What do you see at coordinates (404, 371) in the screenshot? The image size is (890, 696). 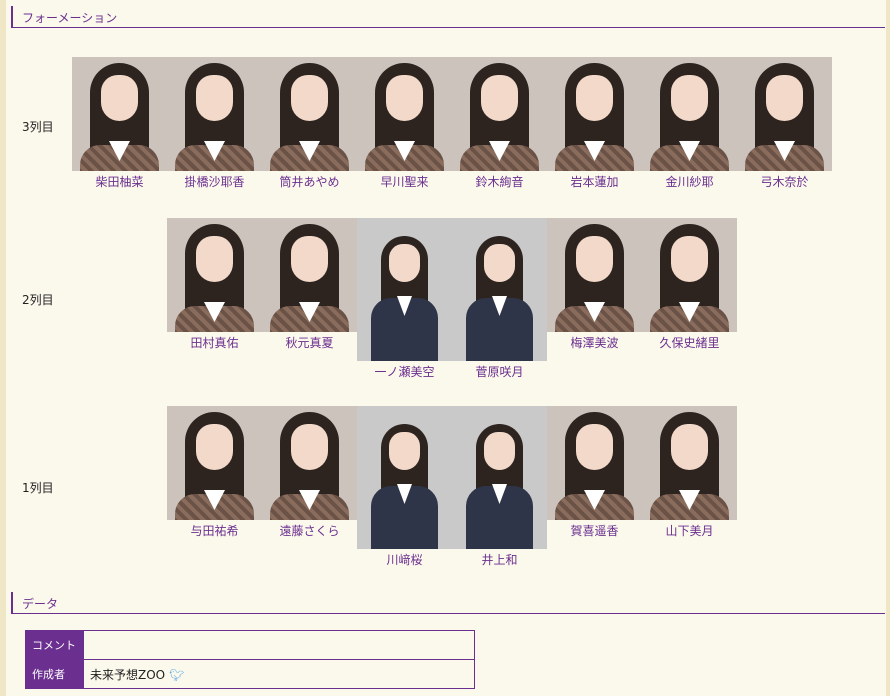 I see `member-name: 一ノ瀬美空` at bounding box center [404, 371].